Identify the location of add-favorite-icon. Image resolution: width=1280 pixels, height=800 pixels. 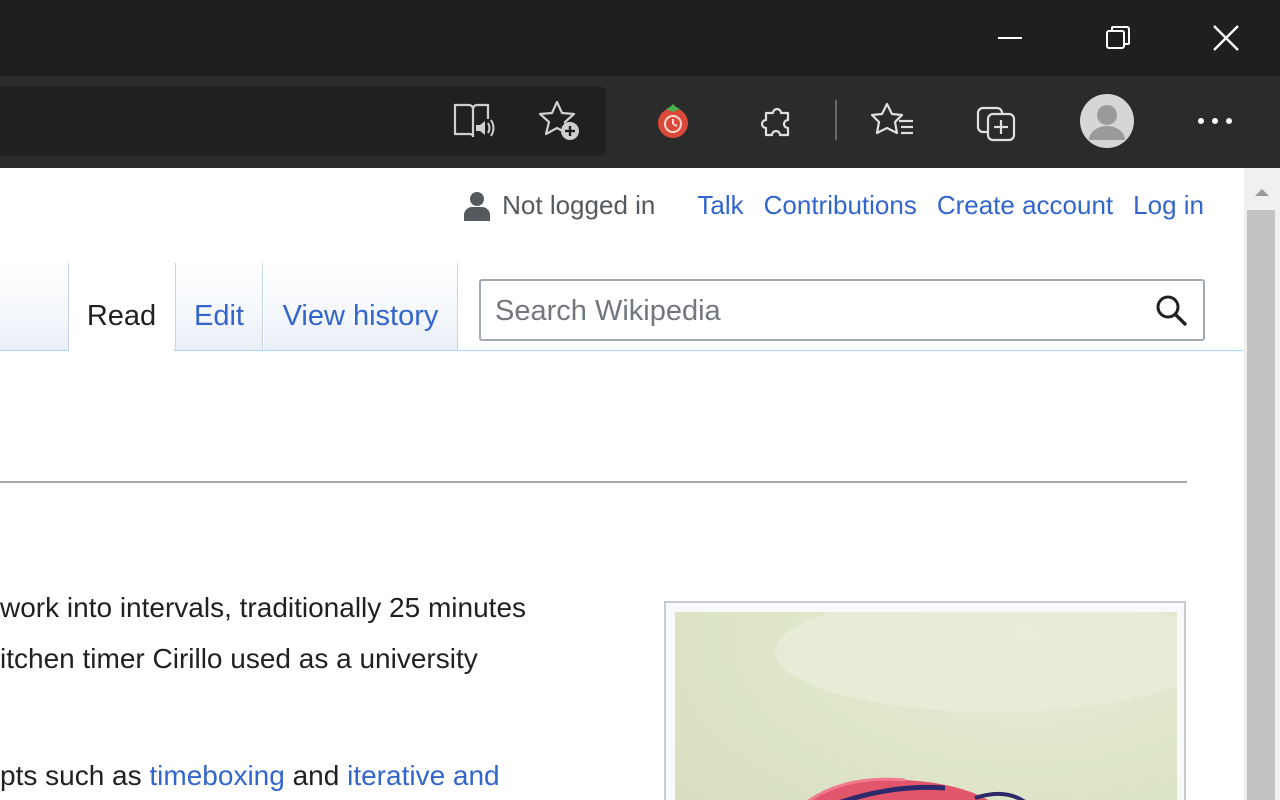
(558, 120).